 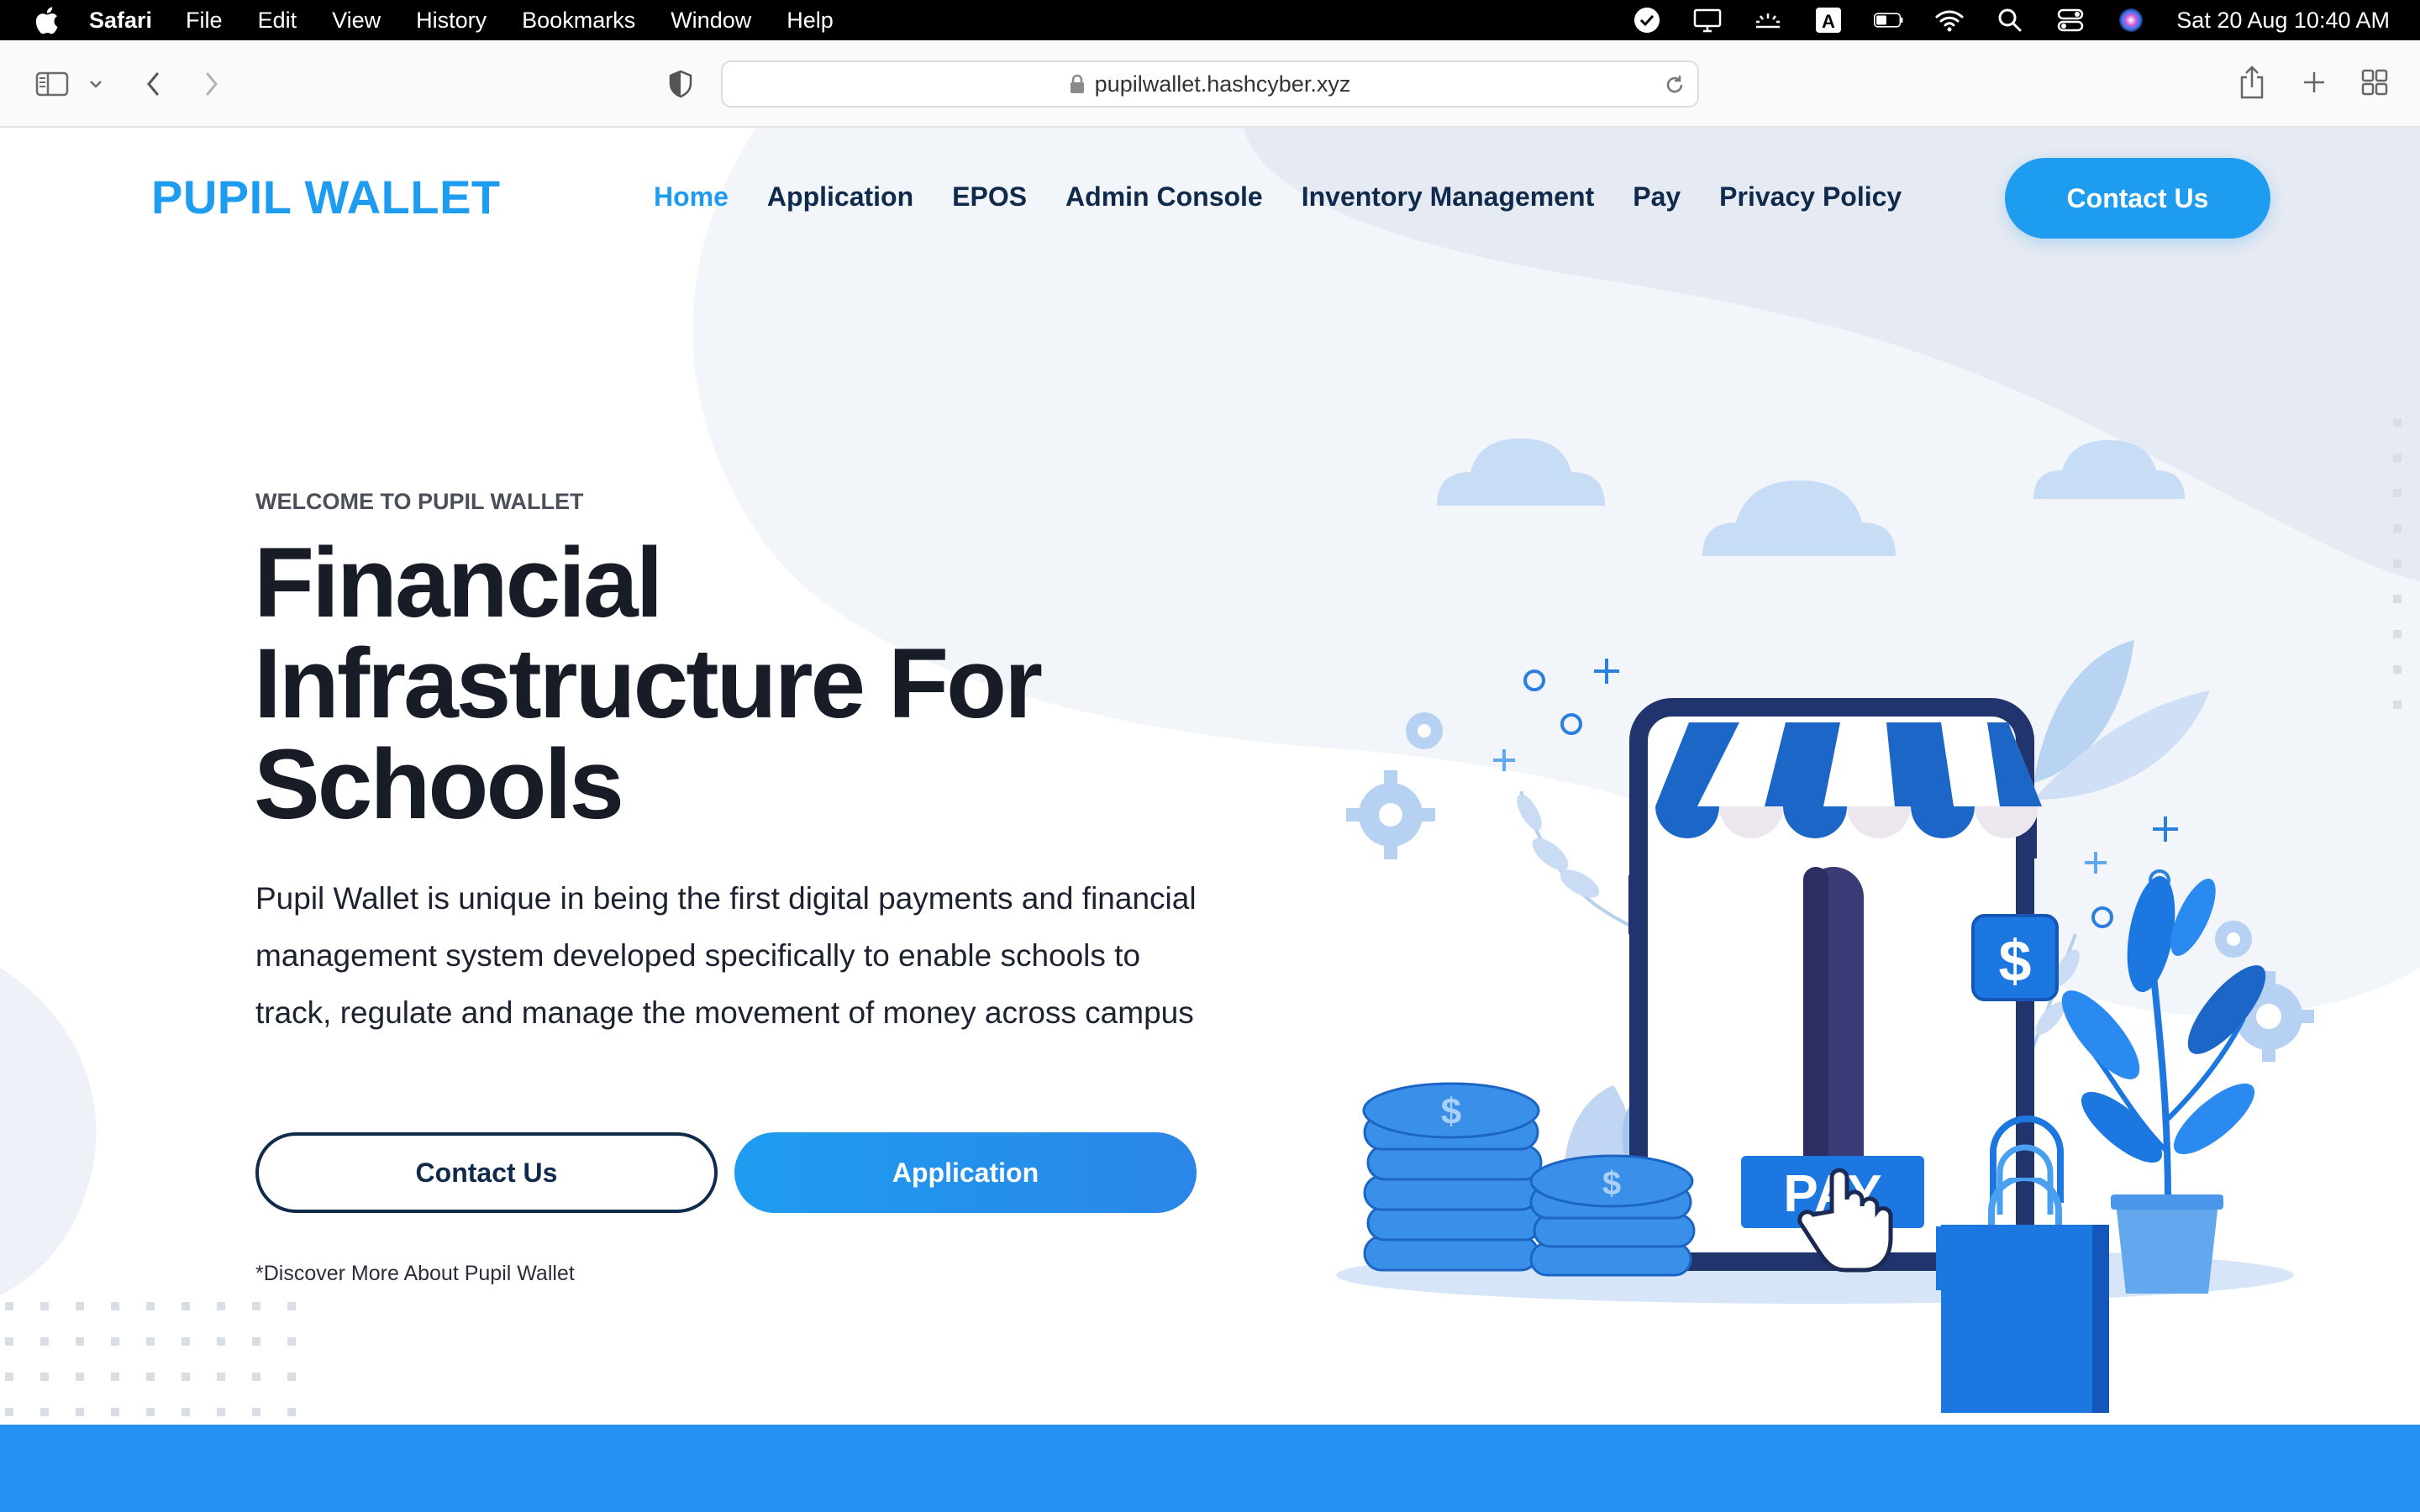 I want to click on chevron-down-icon, so click(x=96, y=84).